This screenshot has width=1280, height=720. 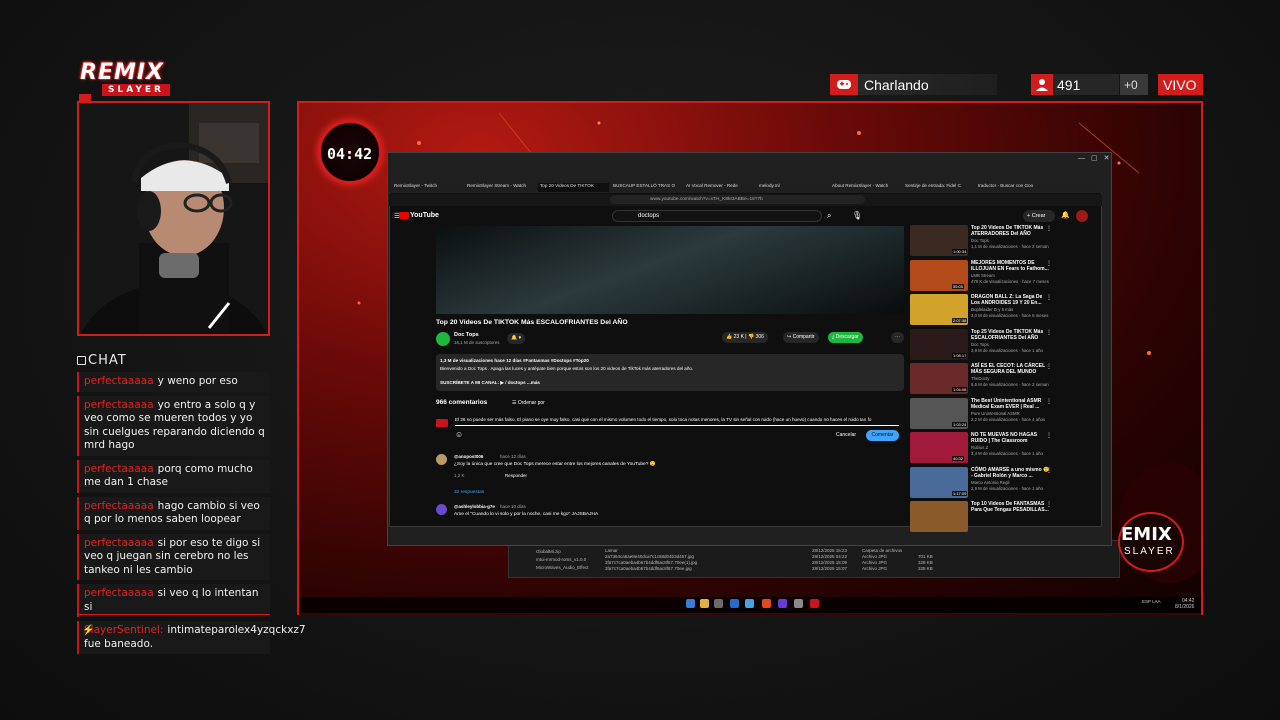 What do you see at coordinates (646, 187) in the screenshot?
I see `browser-tab: BUSCAUP ESTALLÓ TRAS O` at bounding box center [646, 187].